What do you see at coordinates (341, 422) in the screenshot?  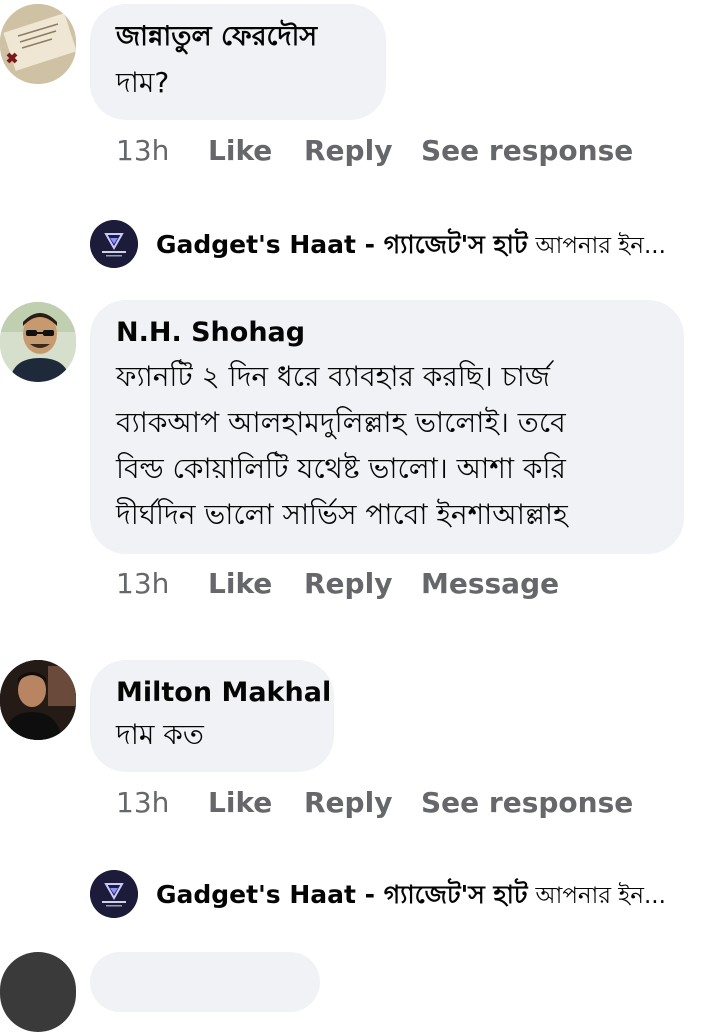 I see `comment-line: ব্যাকআপ আলহামদুলিল্লাহ ভালোই। তবে` at bounding box center [341, 422].